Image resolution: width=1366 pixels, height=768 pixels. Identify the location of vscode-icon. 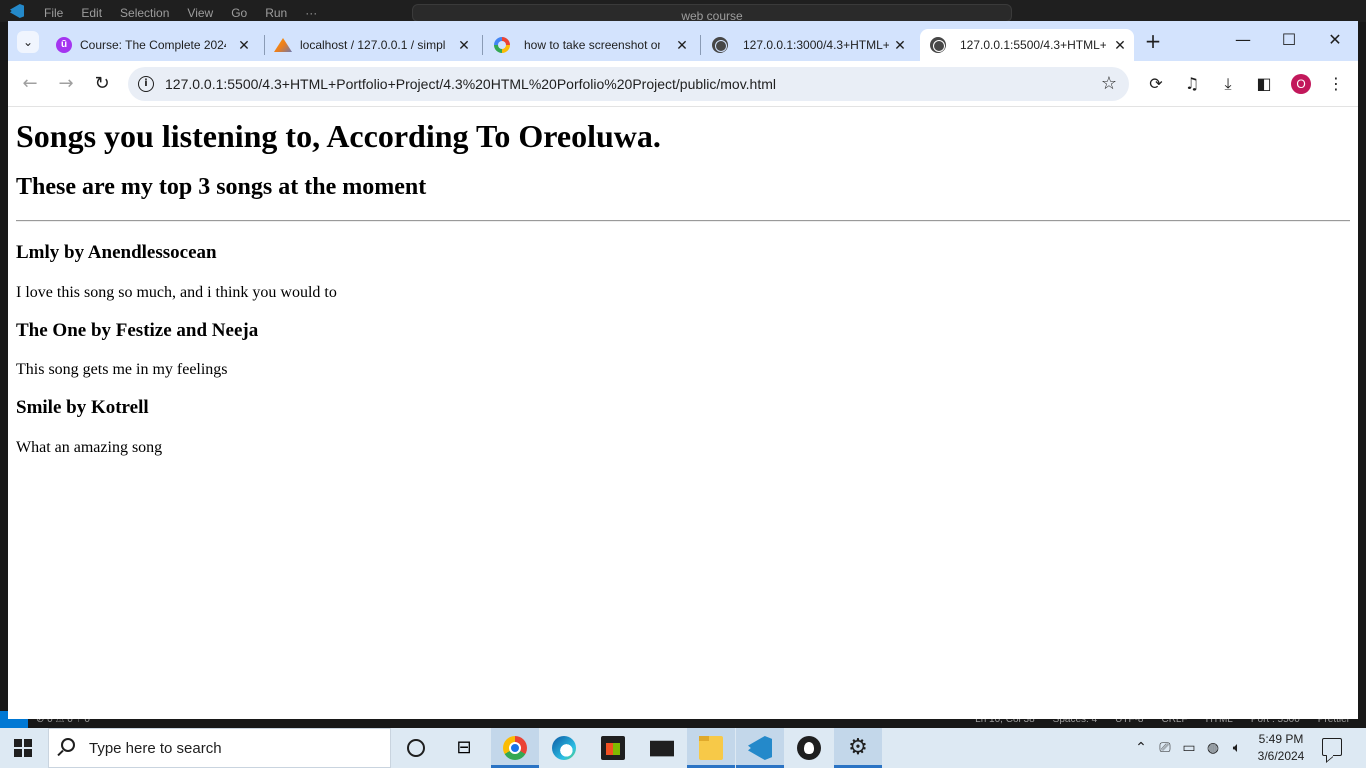
(760, 748).